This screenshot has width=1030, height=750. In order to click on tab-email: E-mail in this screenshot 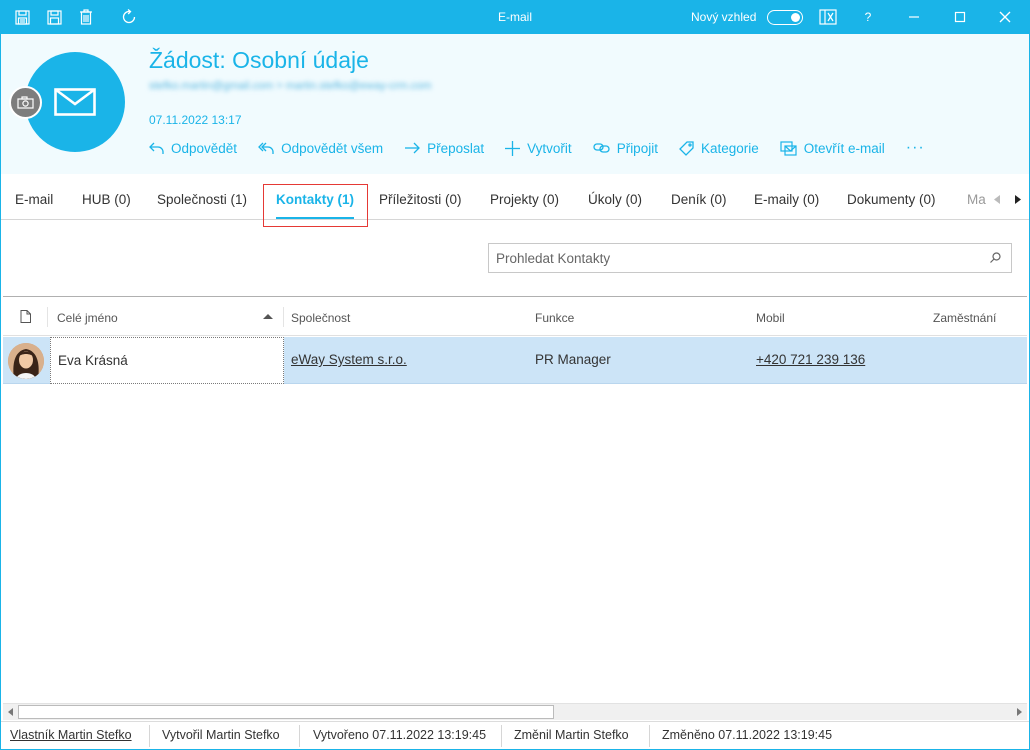, I will do `click(34, 199)`.